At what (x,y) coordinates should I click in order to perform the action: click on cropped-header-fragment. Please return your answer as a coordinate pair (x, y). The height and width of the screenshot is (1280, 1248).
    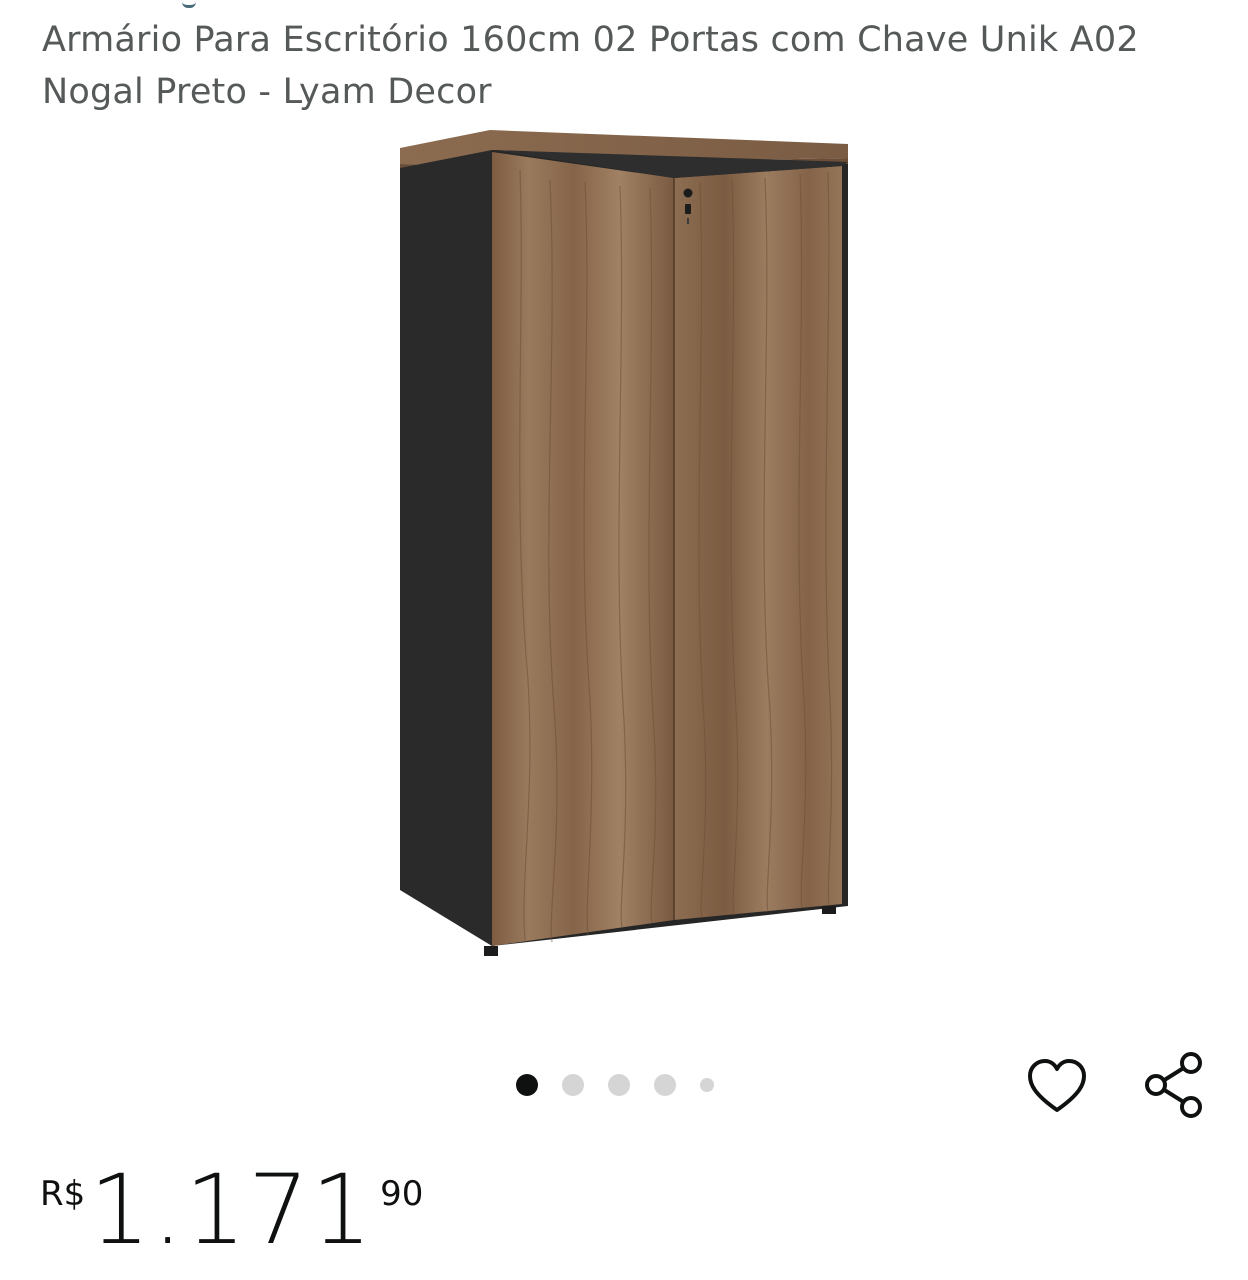
    Looking at the image, I should click on (189, 4).